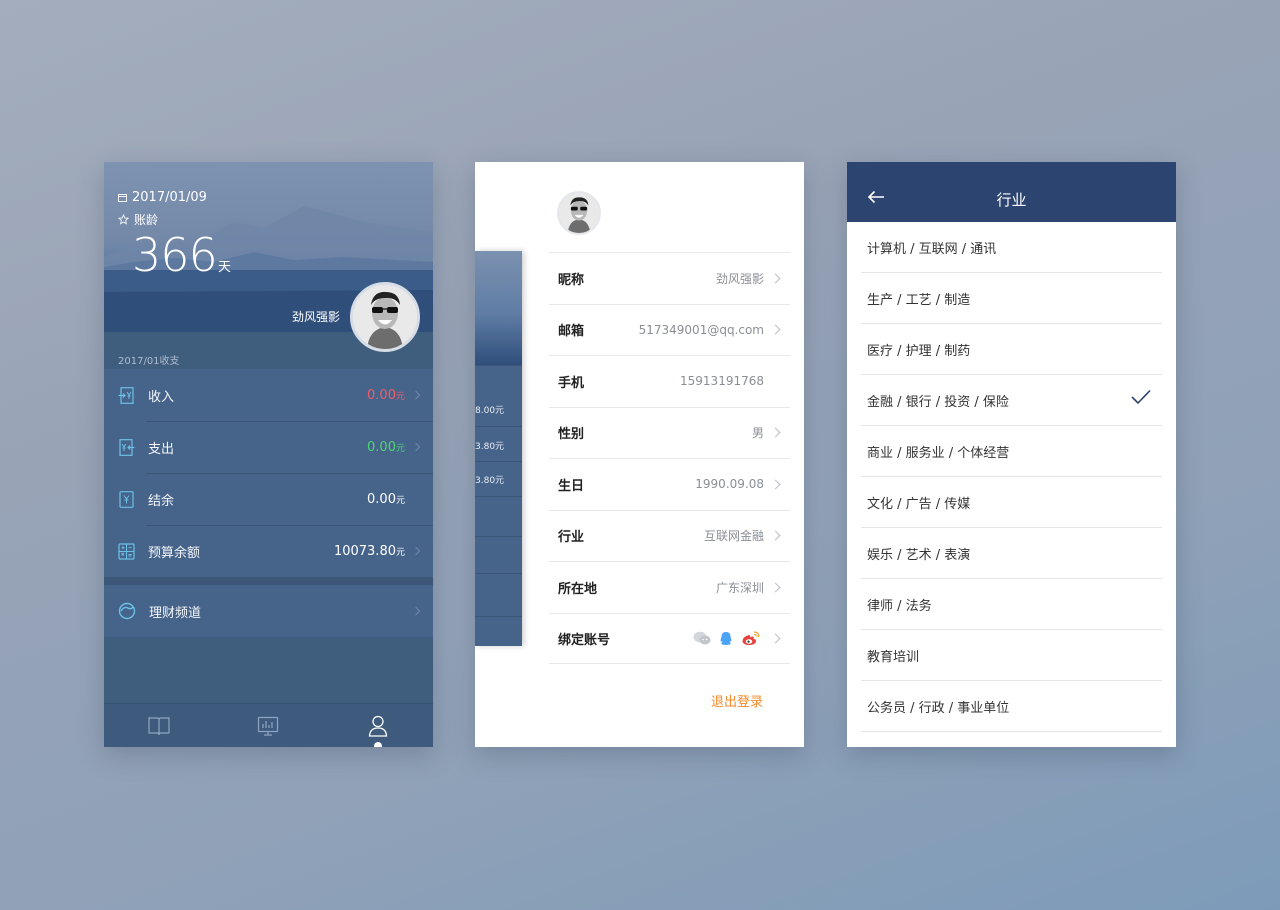 The image size is (1280, 910). Describe the element at coordinates (127, 611) in the screenshot. I see `wealth-icon` at that location.